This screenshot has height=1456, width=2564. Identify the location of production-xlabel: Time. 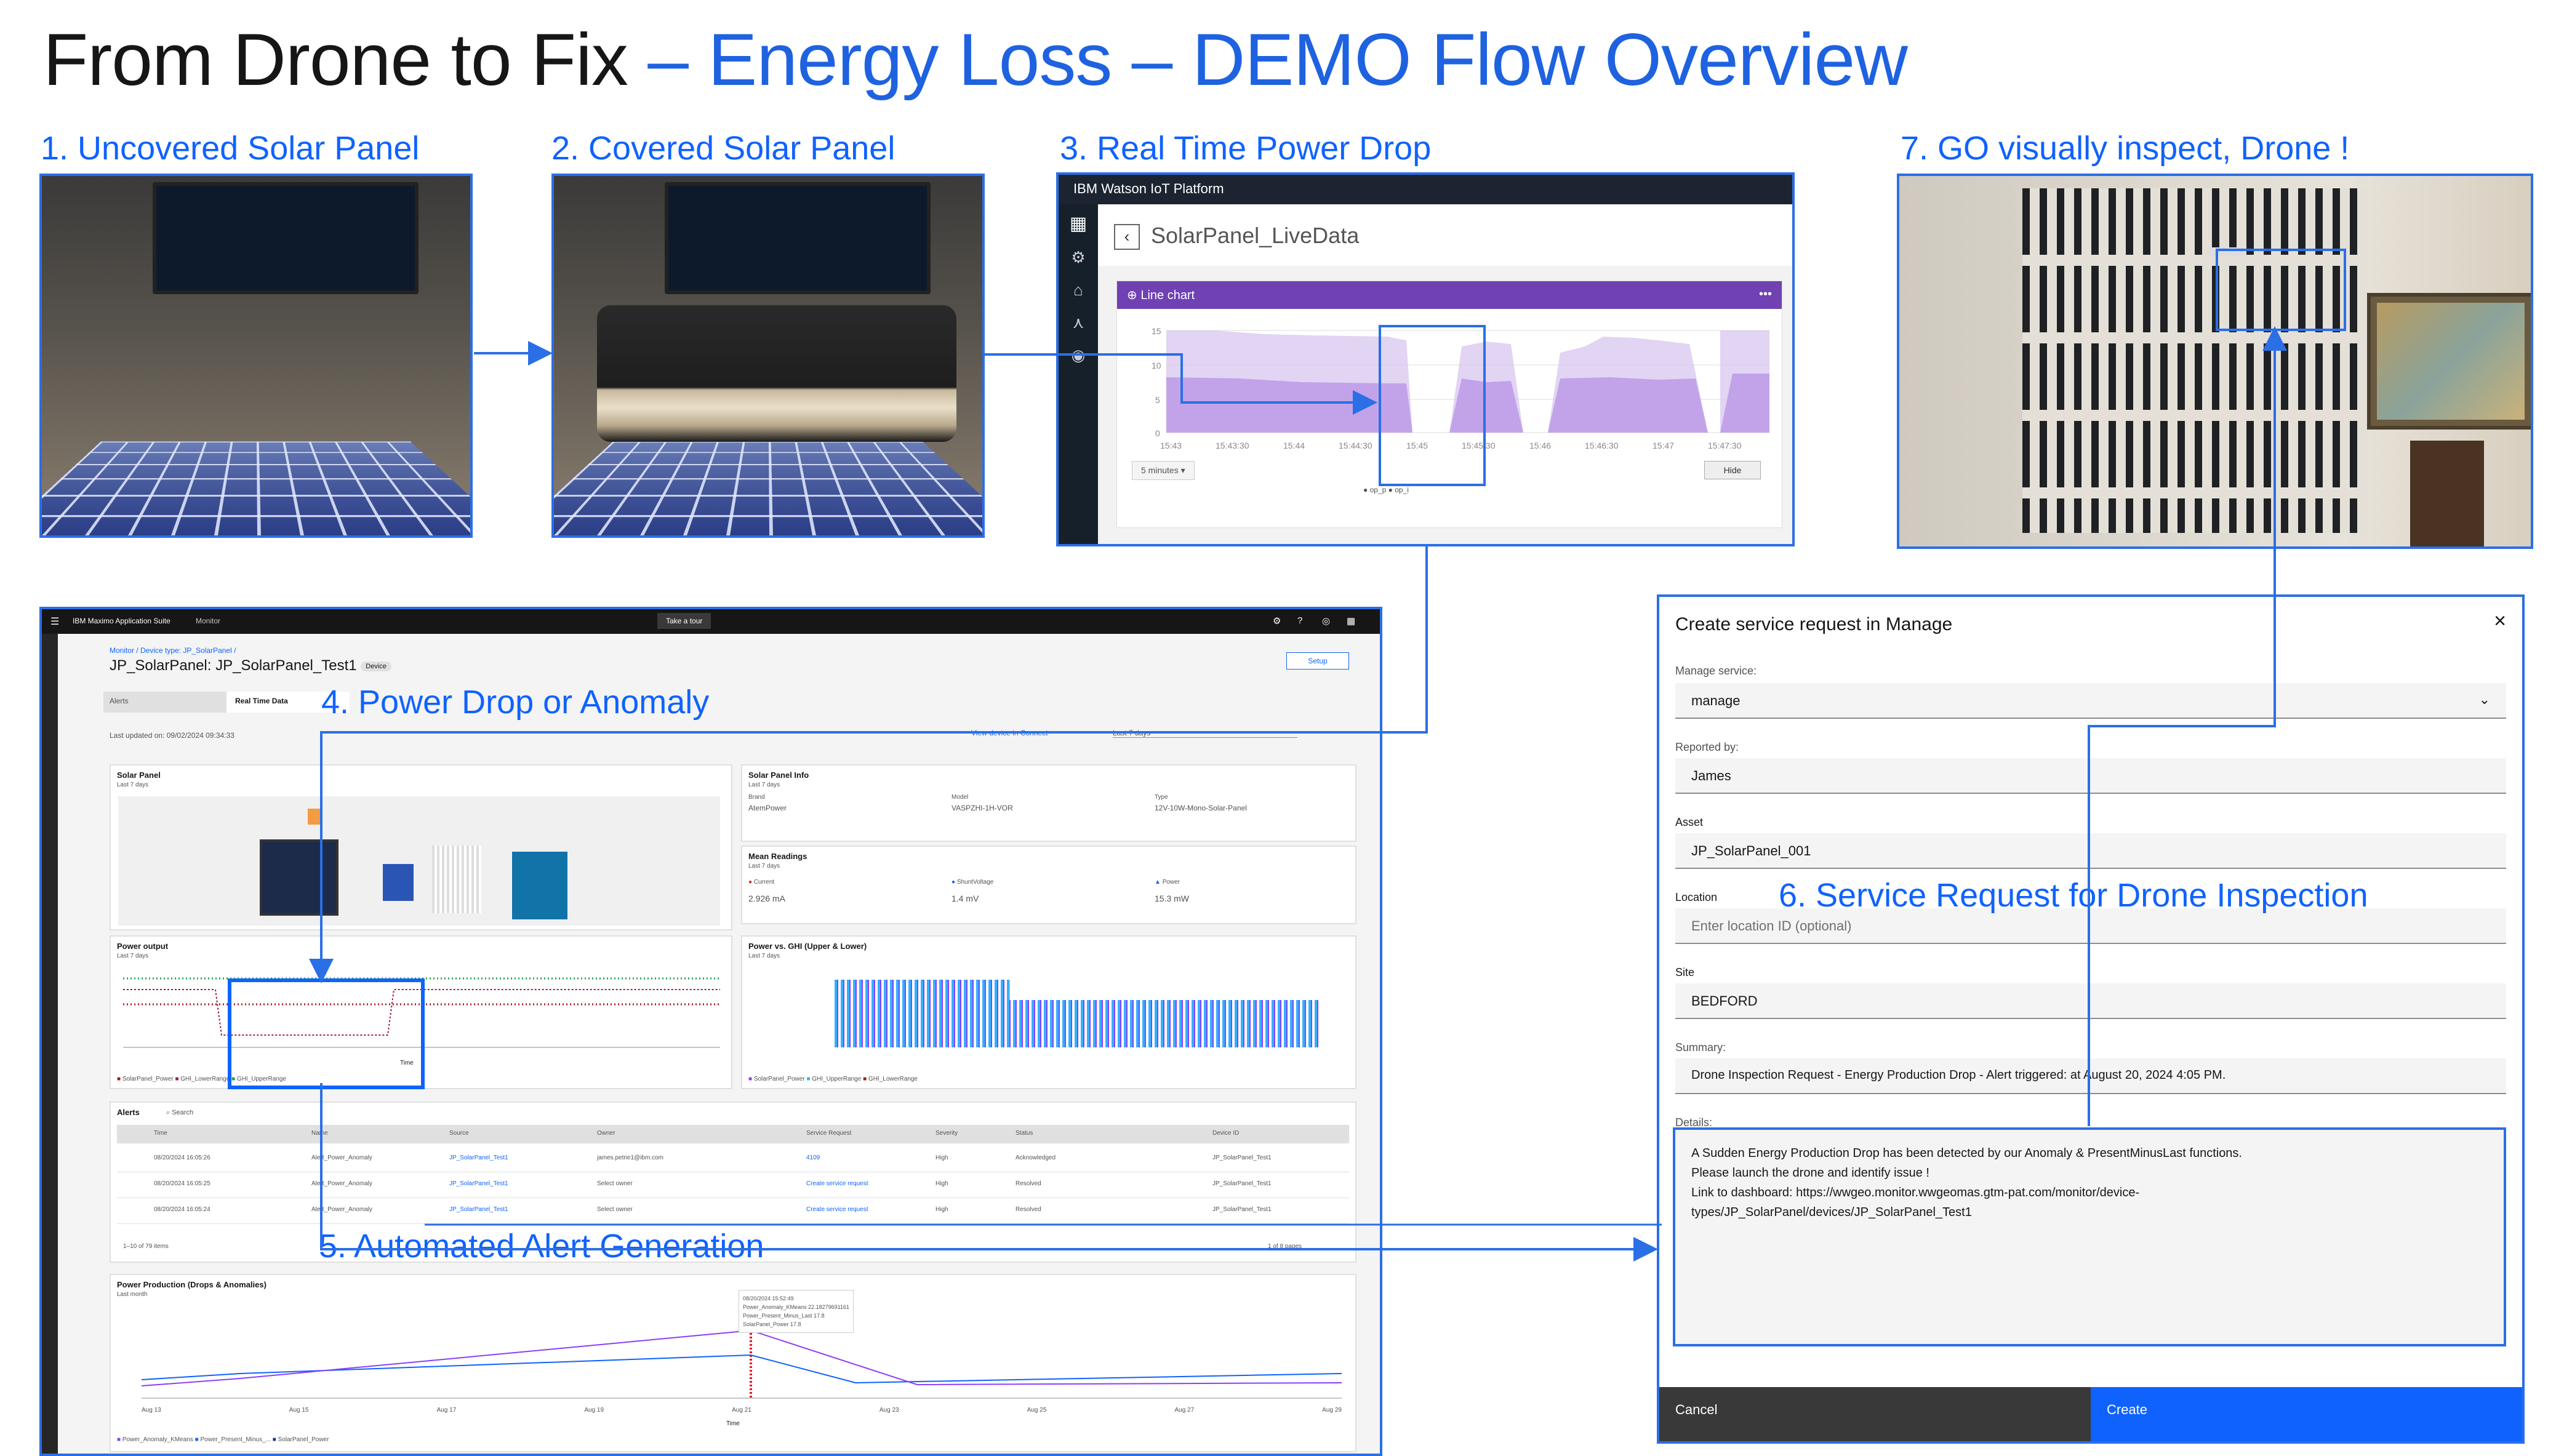
(733, 1423).